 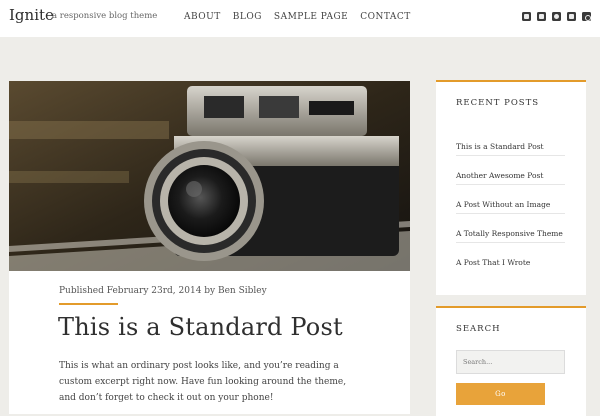 I want to click on list-item: This is a Standard Post, so click(x=510, y=141).